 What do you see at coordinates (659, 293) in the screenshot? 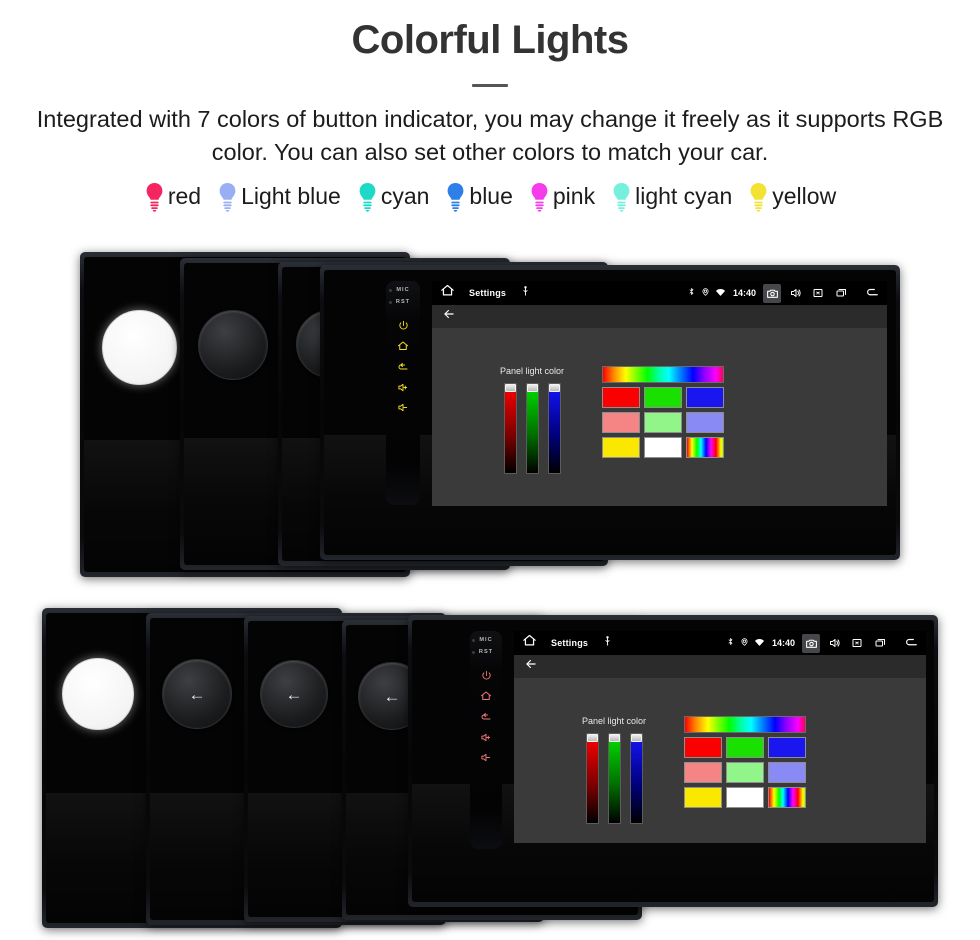
I see `status-bar: Settings 14:40` at bounding box center [659, 293].